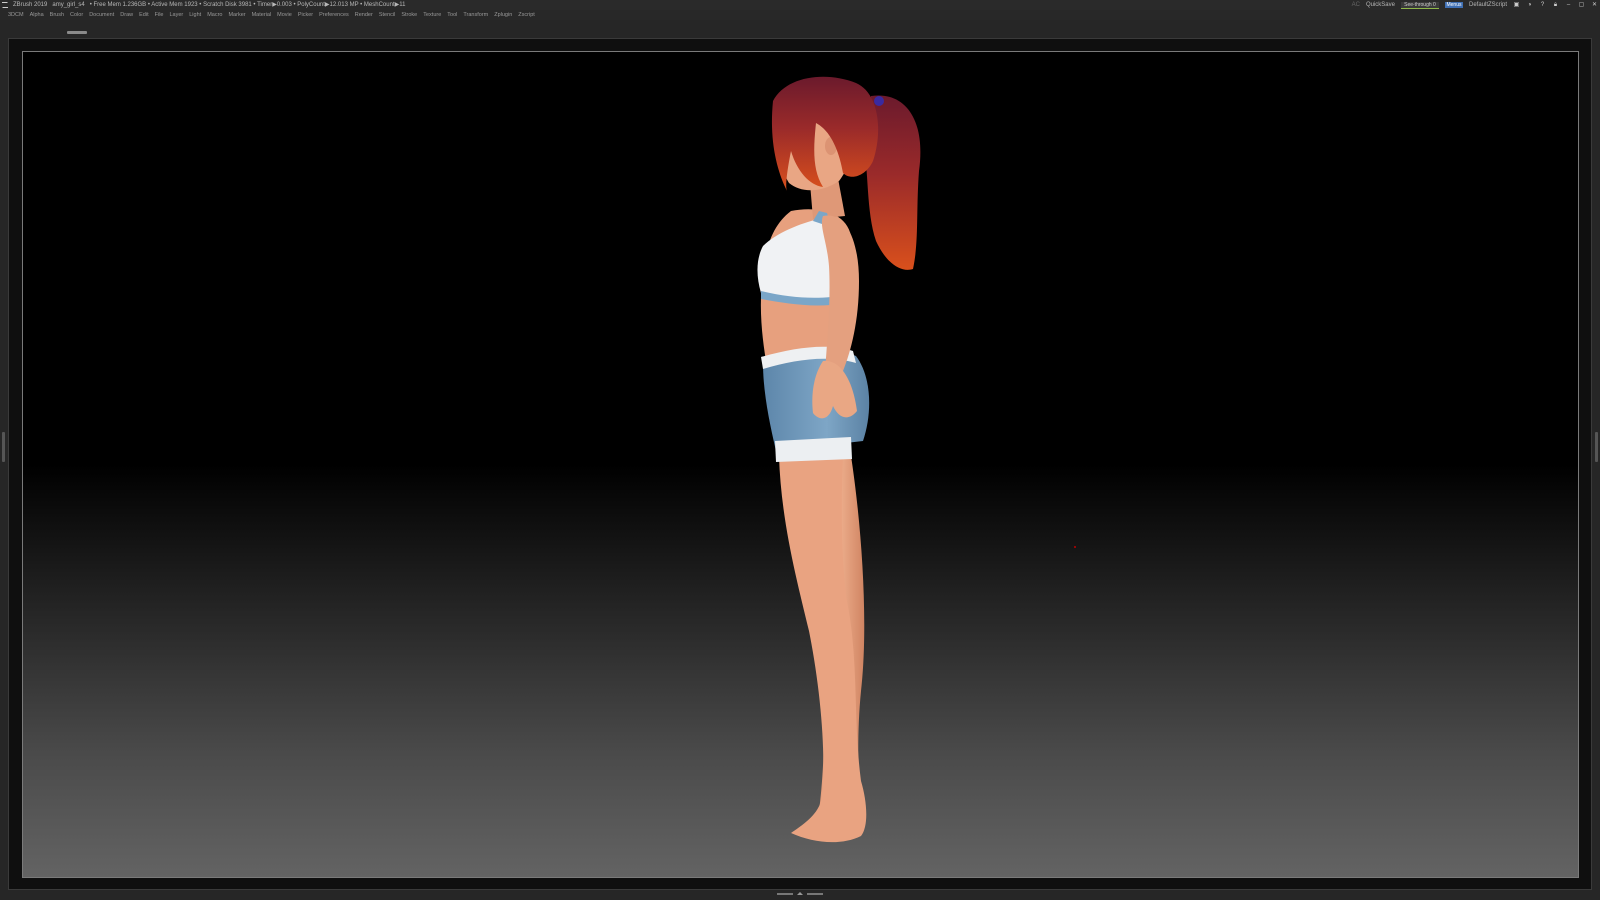 This screenshot has width=1600, height=900. I want to click on minimize-icon: –, so click(1568, 5).